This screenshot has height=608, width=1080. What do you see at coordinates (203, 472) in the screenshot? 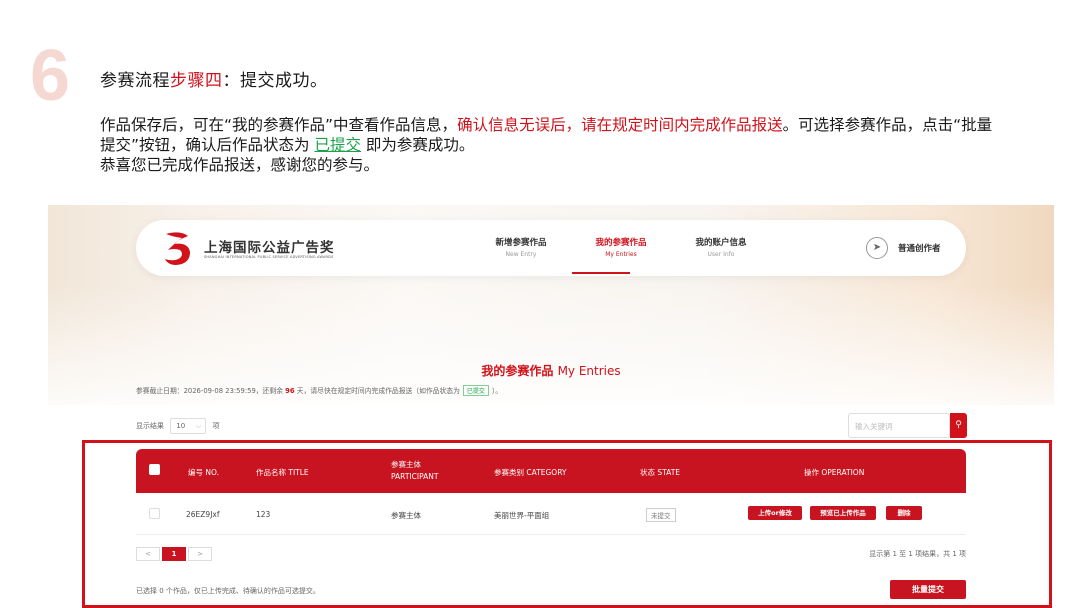
I see `header-no: 编号 NO.` at bounding box center [203, 472].